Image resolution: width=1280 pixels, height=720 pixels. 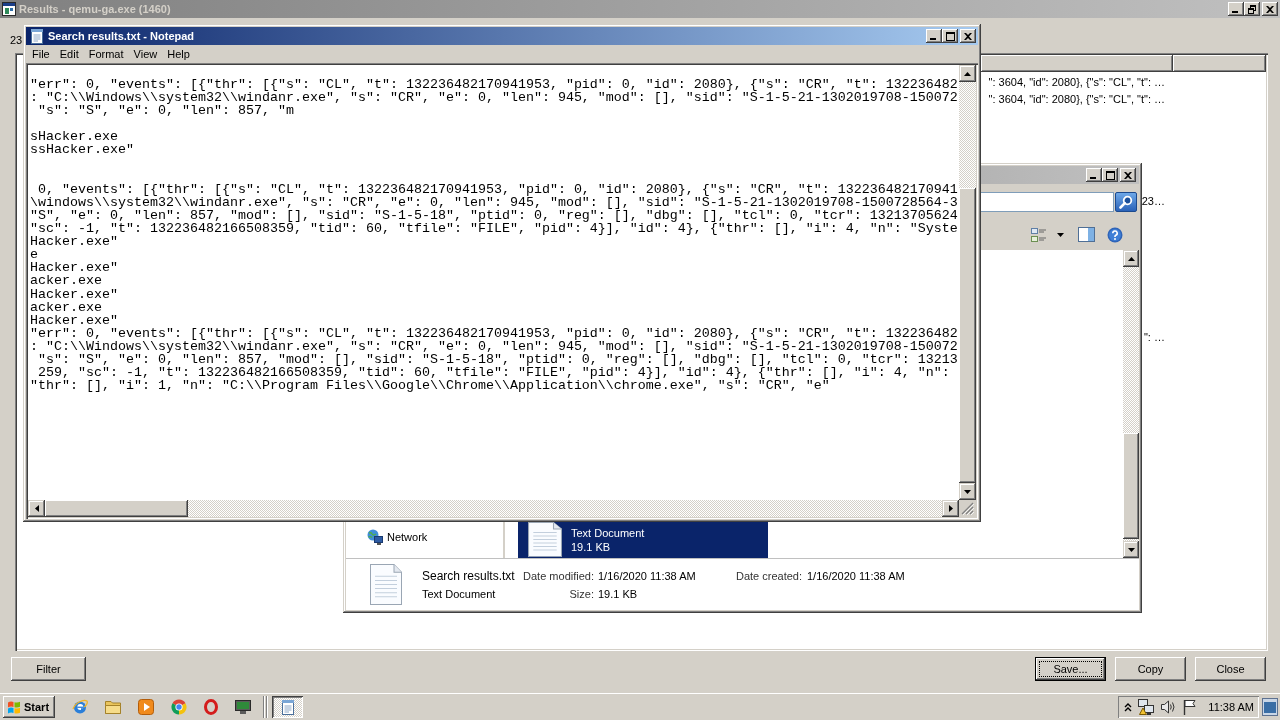 I want to click on copy-button: Copy, so click(x=1150, y=669).